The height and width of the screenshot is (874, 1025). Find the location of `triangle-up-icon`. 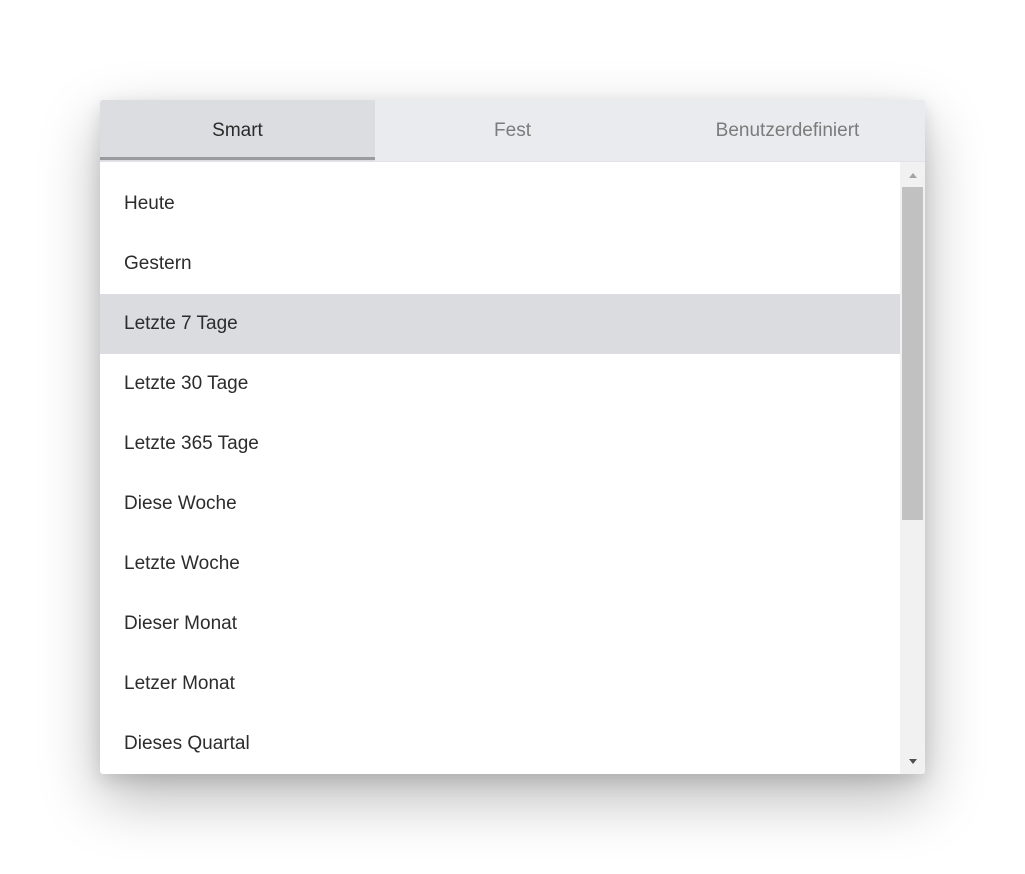

triangle-up-icon is located at coordinates (912, 175).